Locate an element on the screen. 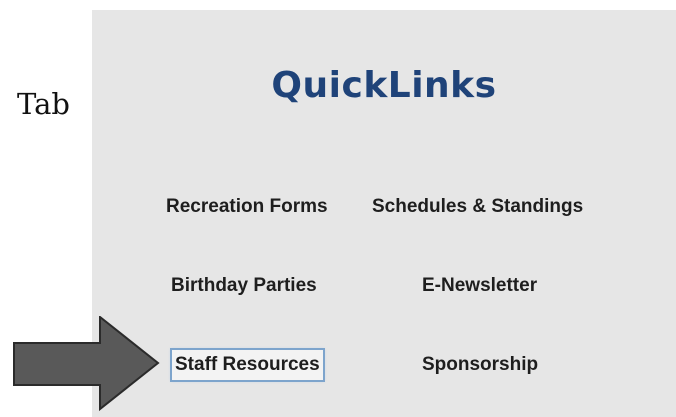 The image size is (676, 417). link-birthday-parties: Birthday Parties is located at coordinates (244, 286).